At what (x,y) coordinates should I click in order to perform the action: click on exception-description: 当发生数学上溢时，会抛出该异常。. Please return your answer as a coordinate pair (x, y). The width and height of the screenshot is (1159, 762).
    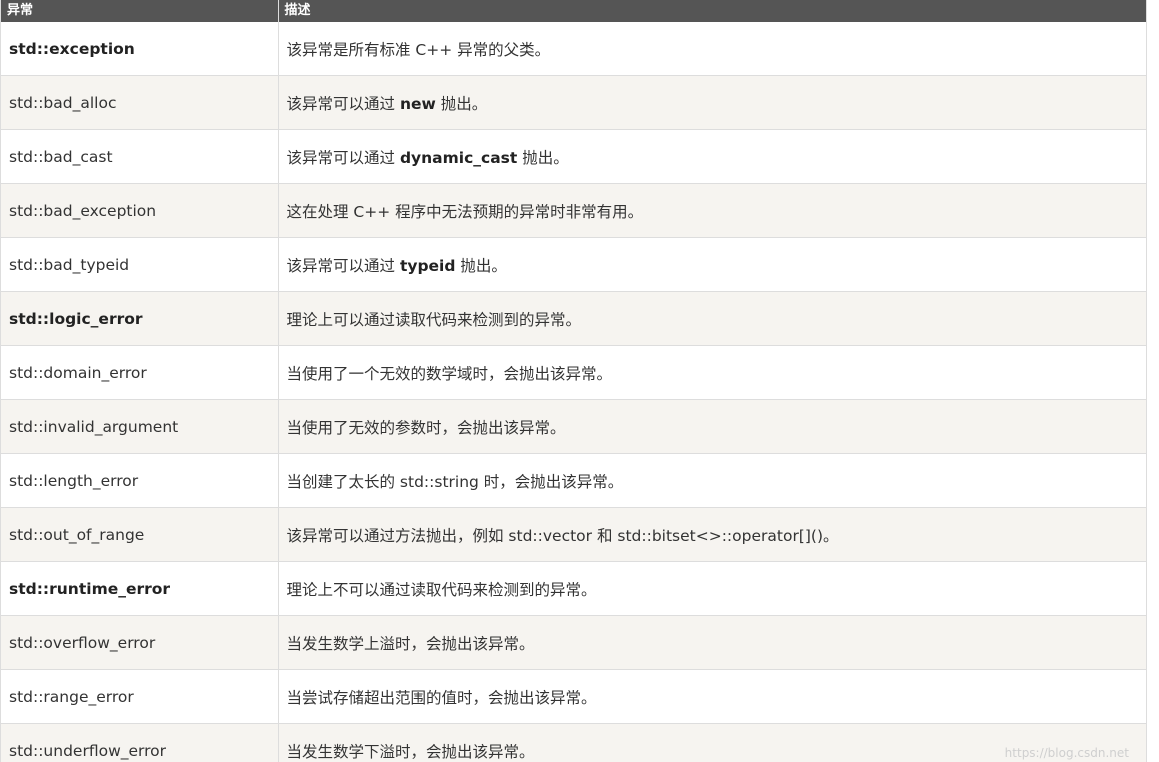
    Looking at the image, I should click on (712, 642).